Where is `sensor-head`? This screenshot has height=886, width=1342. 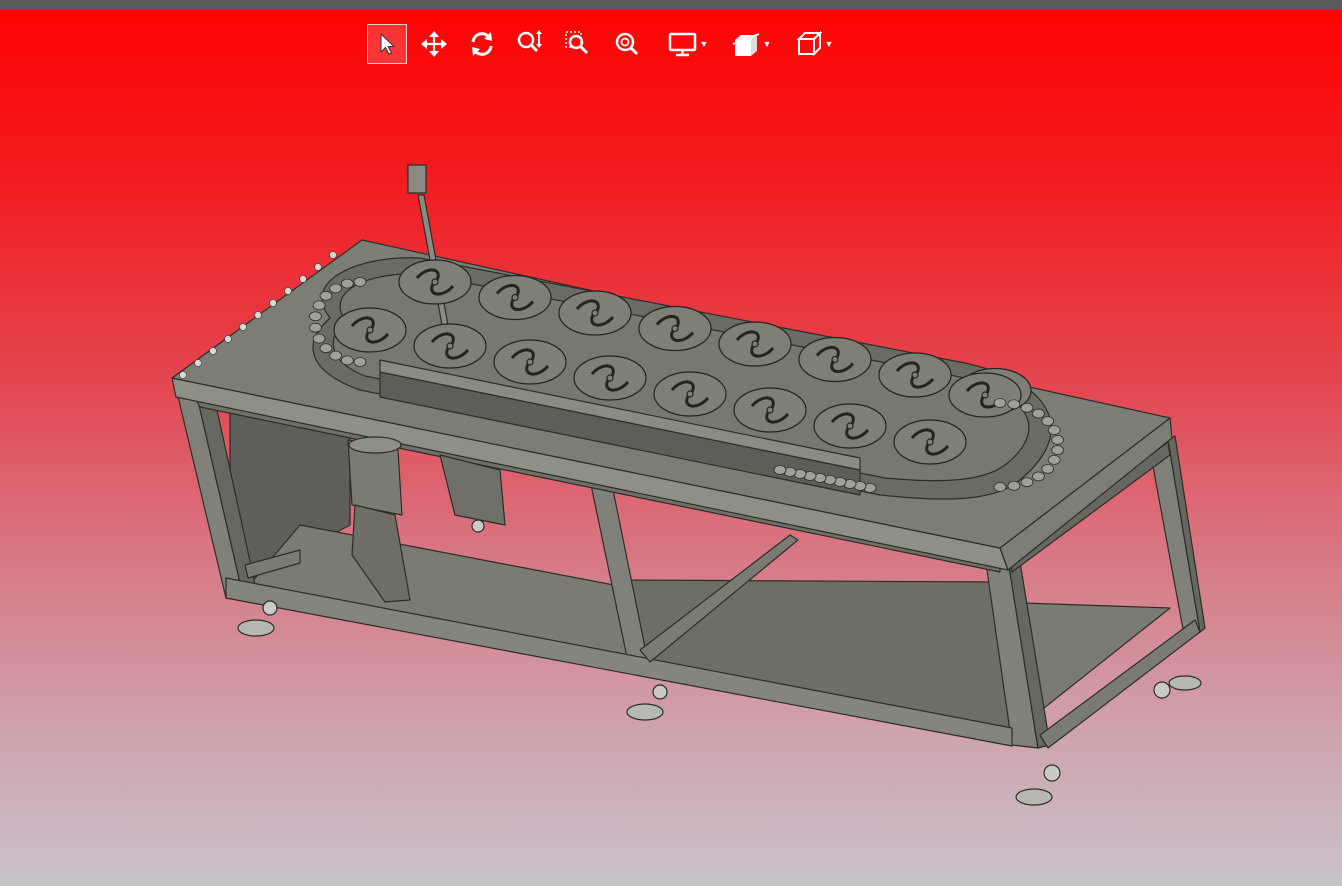 sensor-head is located at coordinates (417, 179).